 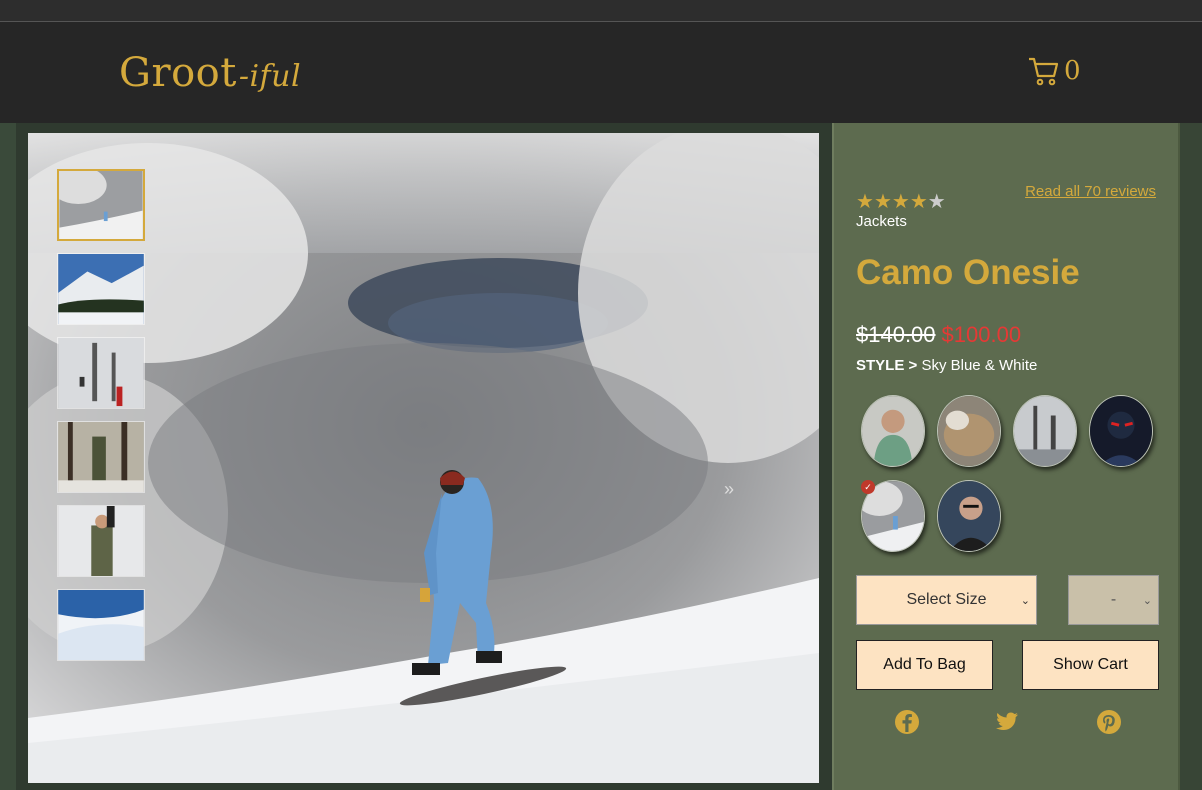 What do you see at coordinates (8, 456) in the screenshot?
I see `left-edge` at bounding box center [8, 456].